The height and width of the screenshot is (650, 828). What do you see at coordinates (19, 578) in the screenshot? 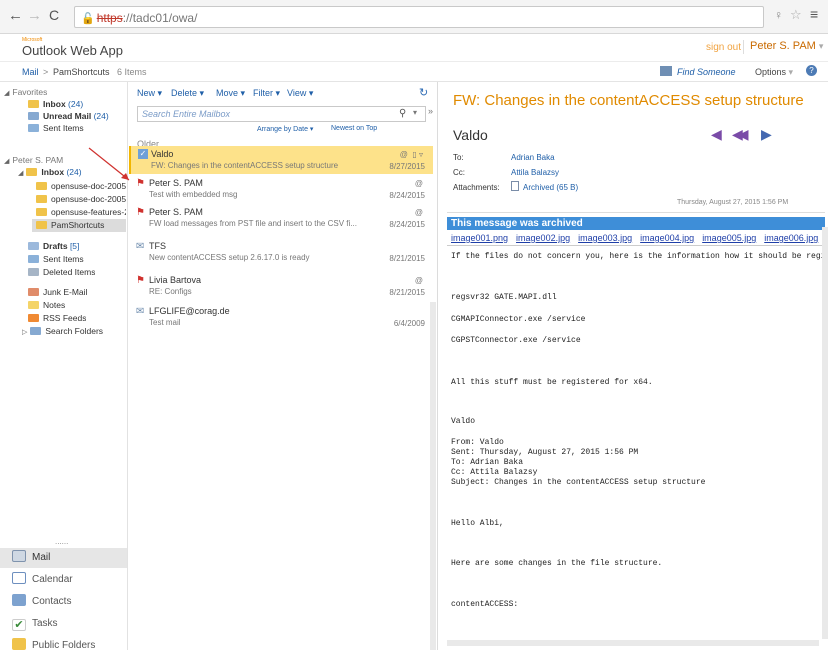
I see `calendar-icon` at bounding box center [19, 578].